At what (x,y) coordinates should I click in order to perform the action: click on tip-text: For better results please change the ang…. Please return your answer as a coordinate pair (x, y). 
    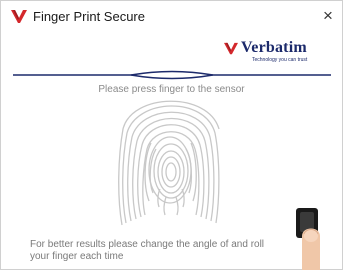
    Looking at the image, I should click on (150, 251).